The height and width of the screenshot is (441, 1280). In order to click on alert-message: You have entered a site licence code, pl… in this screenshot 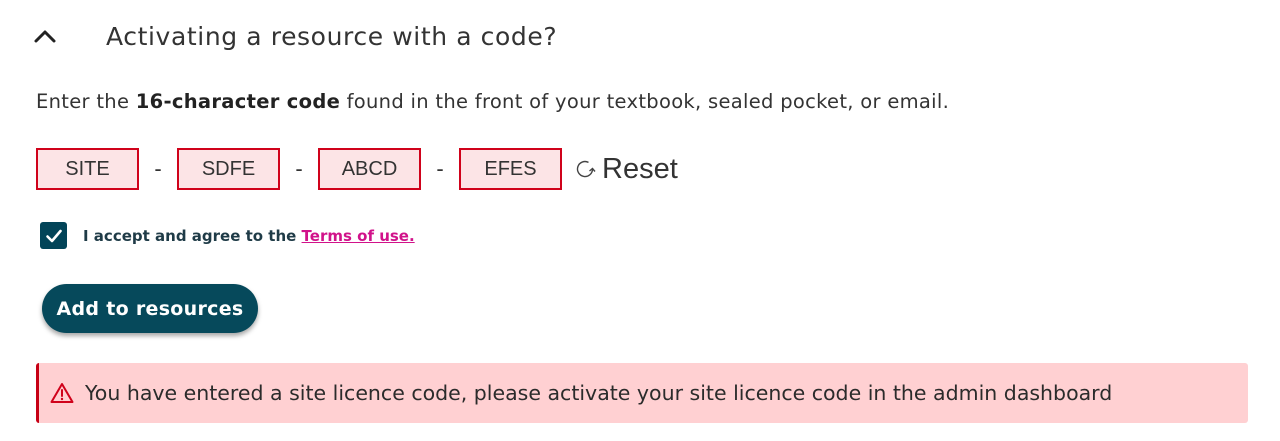, I will do `click(599, 393)`.